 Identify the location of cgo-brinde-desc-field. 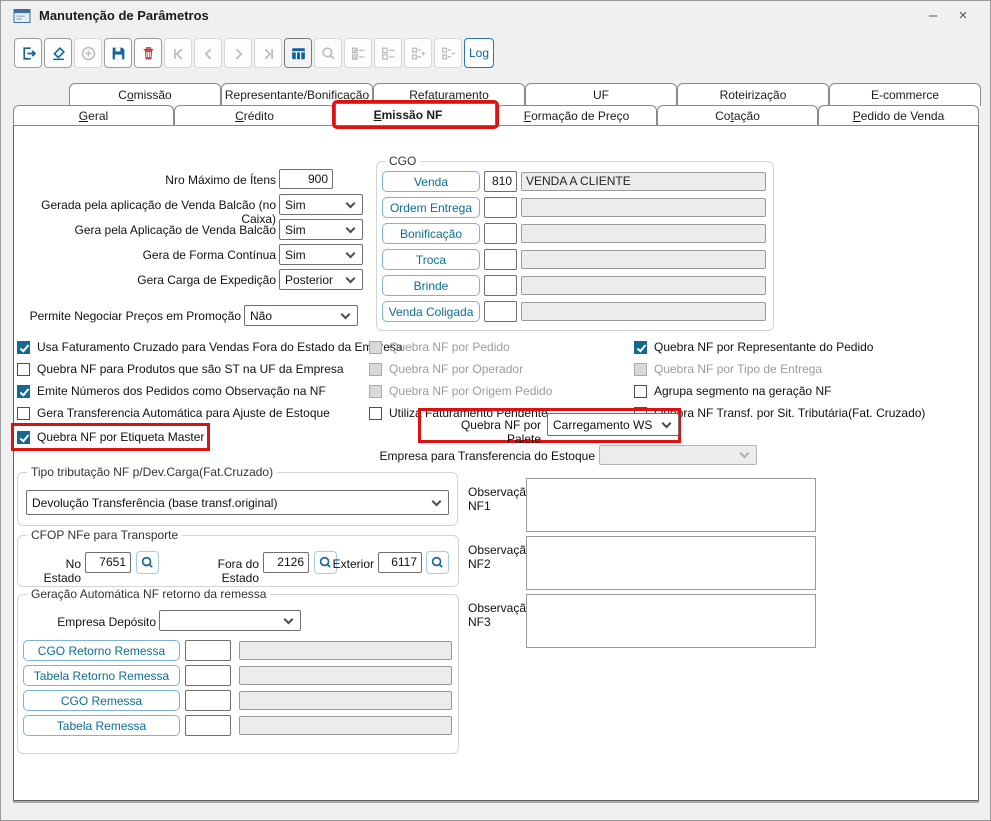
(643, 285).